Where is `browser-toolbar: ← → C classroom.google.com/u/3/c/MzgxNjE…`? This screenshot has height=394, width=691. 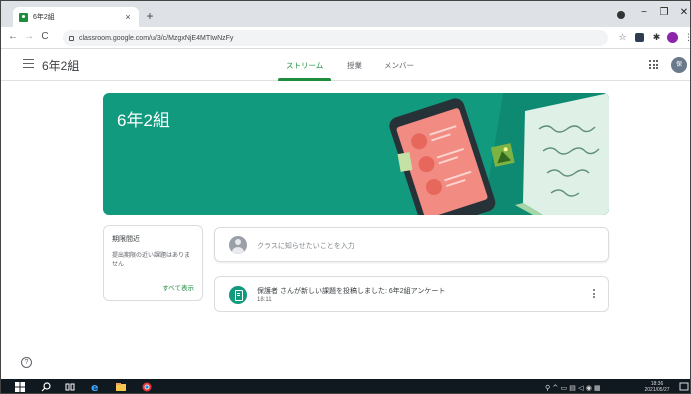 browser-toolbar: ← → C classroom.google.com/u/3/c/MzgxNjE… is located at coordinates (345, 38).